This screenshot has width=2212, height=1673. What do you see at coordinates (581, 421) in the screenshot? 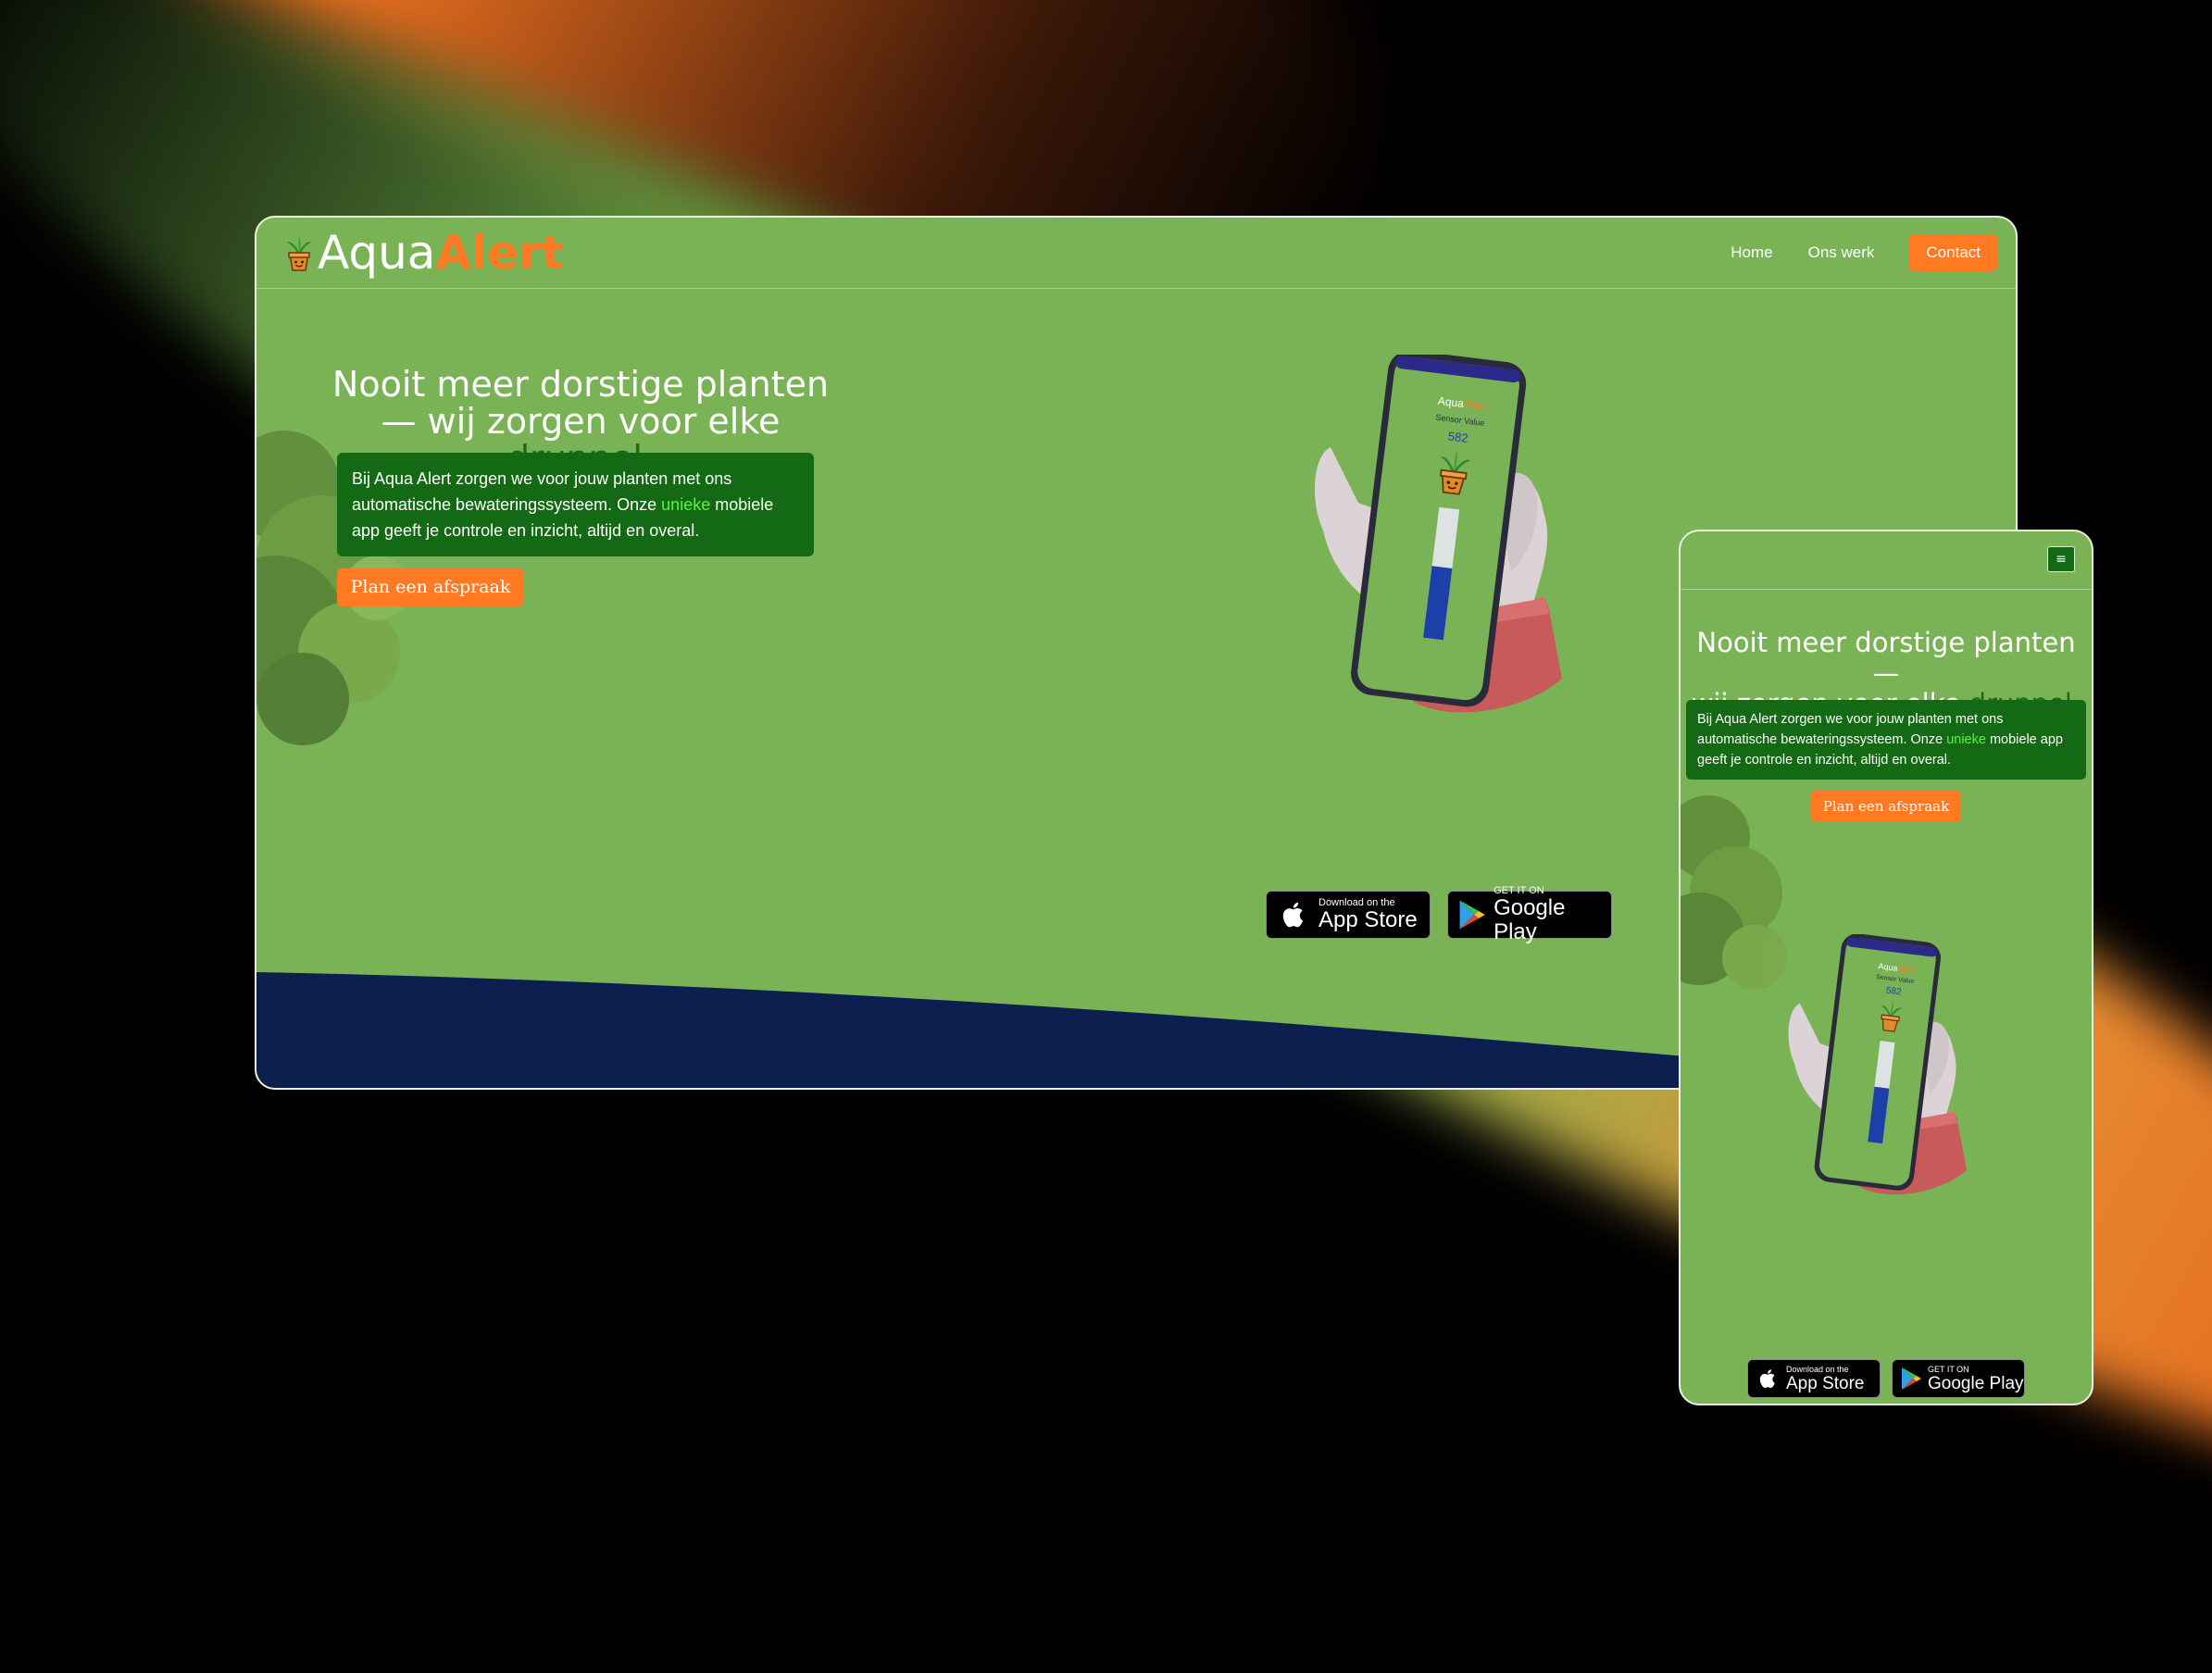
I see `hero-title-line2: — wij zorgen voor elke` at bounding box center [581, 421].